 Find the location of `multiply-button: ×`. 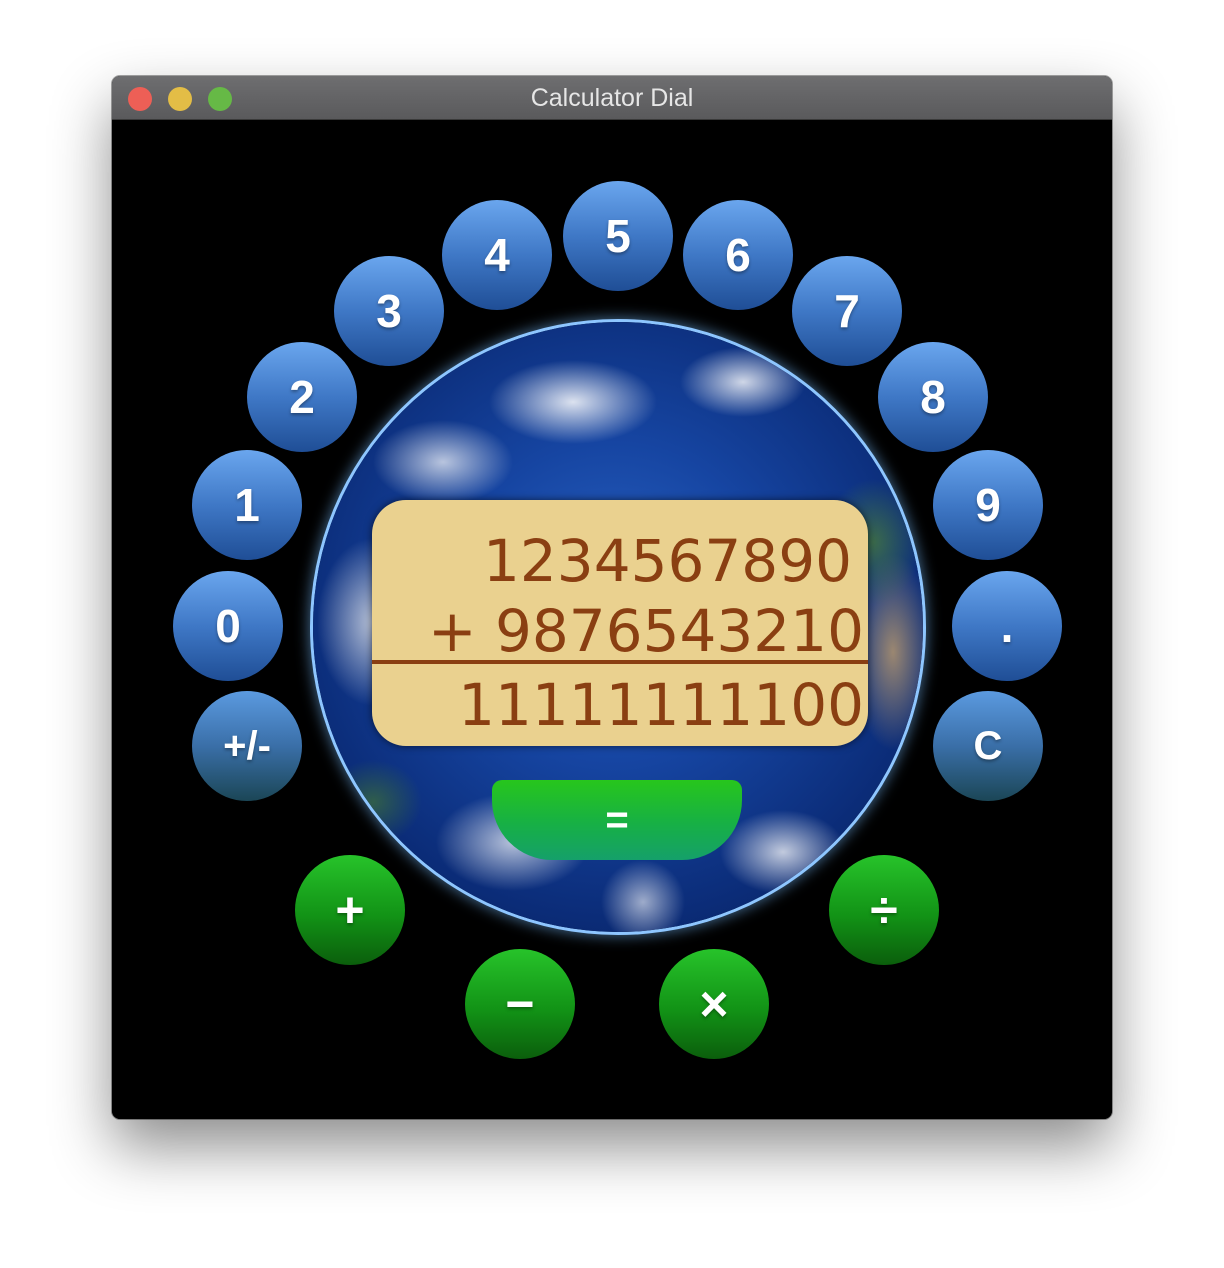

multiply-button: × is located at coordinates (714, 1004).